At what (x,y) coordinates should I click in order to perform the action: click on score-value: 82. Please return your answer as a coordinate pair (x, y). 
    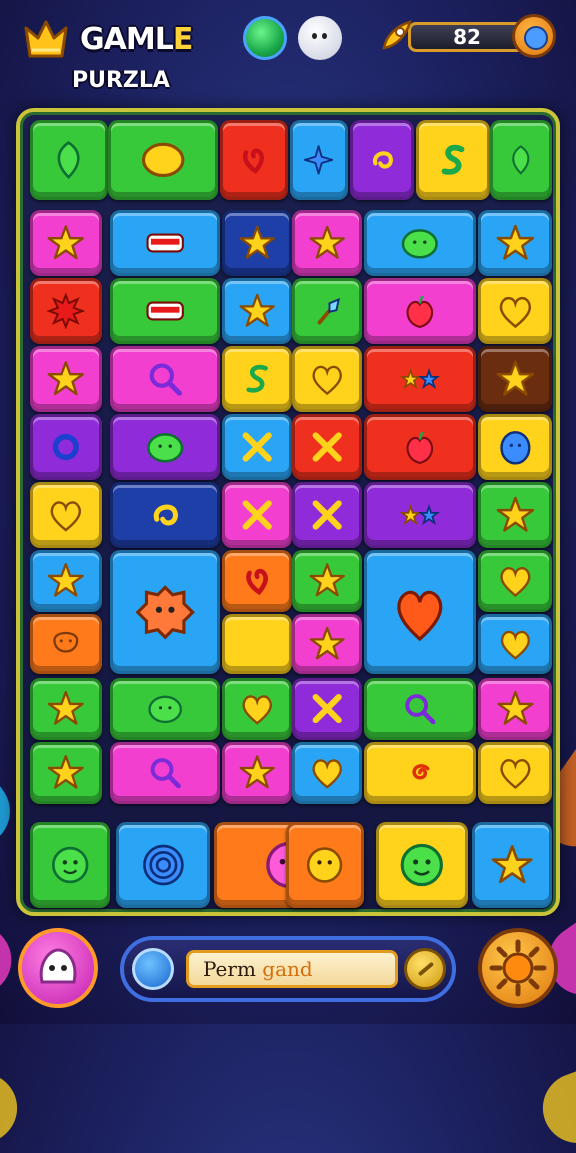
    Looking at the image, I should click on (467, 37).